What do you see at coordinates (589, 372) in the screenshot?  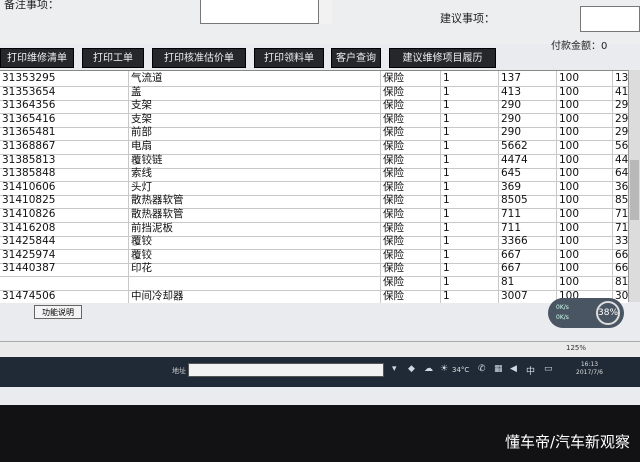 I see `clock-date: 2017/7/6` at bounding box center [589, 372].